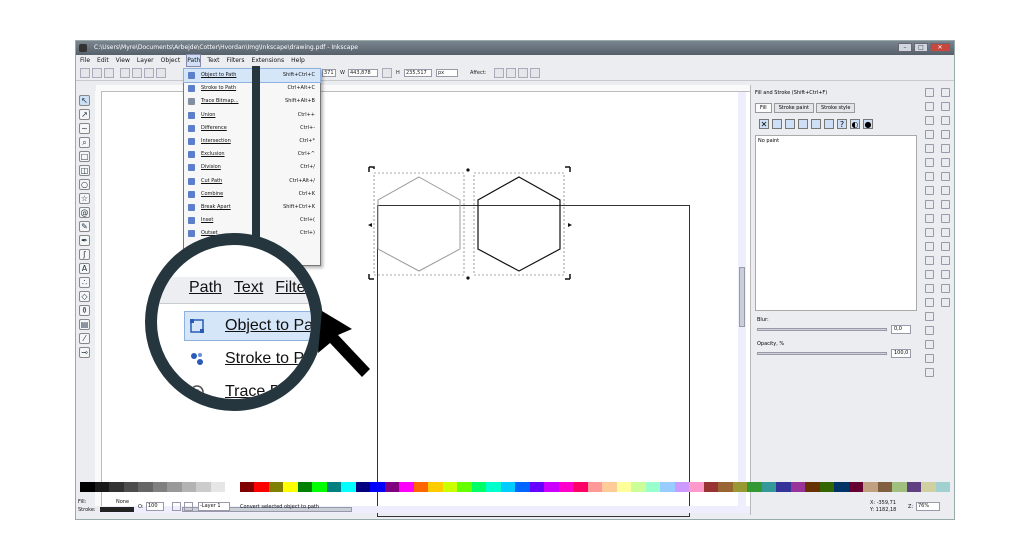 The image size is (1024, 560). I want to click on opacity-slider, so click(822, 353).